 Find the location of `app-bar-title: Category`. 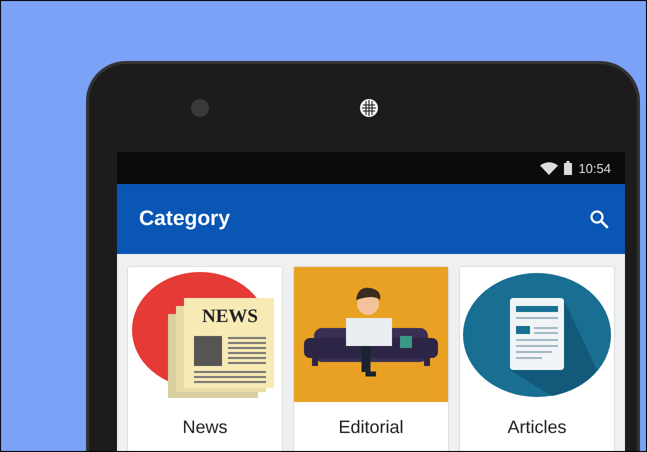

app-bar-title: Category is located at coordinates (184, 219).